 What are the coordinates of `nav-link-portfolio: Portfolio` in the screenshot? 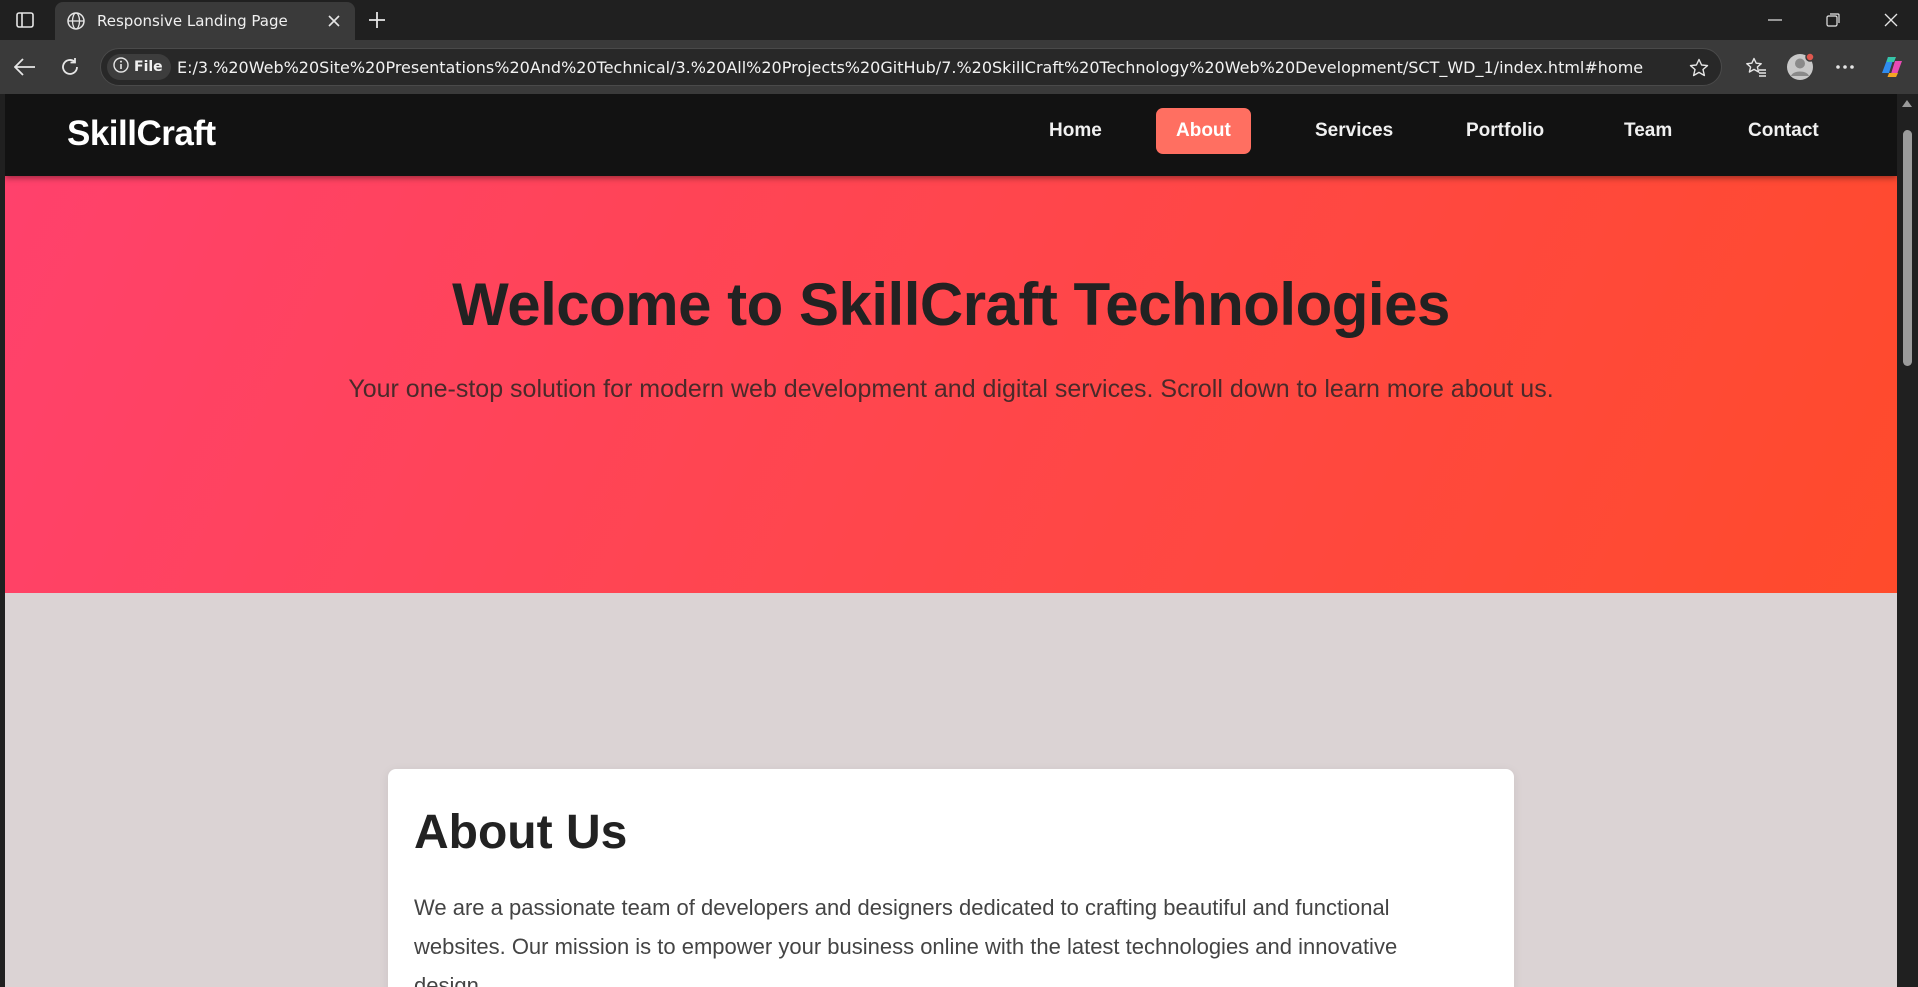 It's located at (1505, 131).